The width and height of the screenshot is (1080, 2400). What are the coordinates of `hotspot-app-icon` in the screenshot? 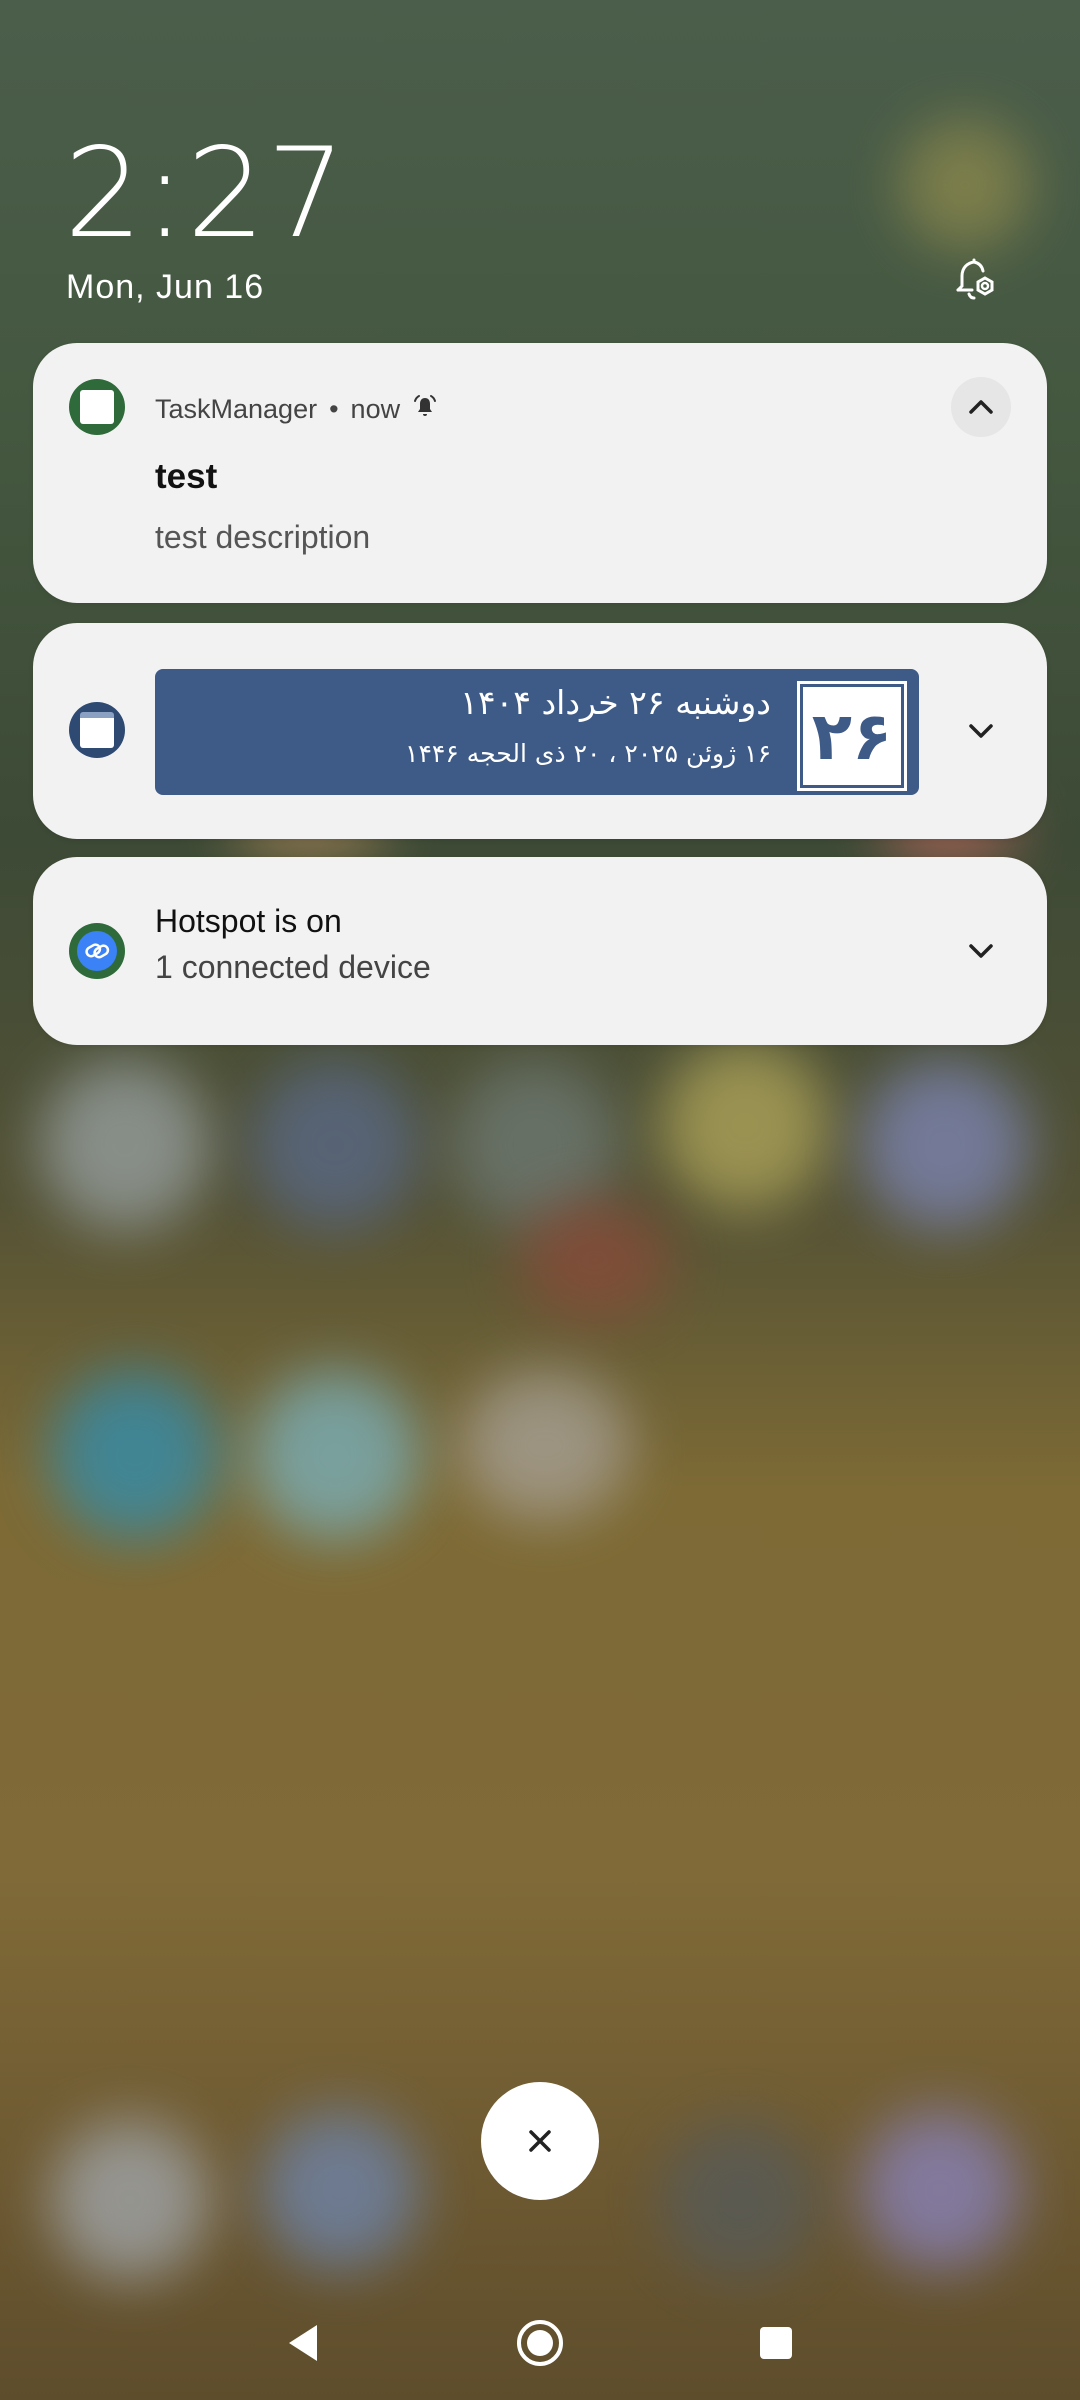 It's located at (97, 951).